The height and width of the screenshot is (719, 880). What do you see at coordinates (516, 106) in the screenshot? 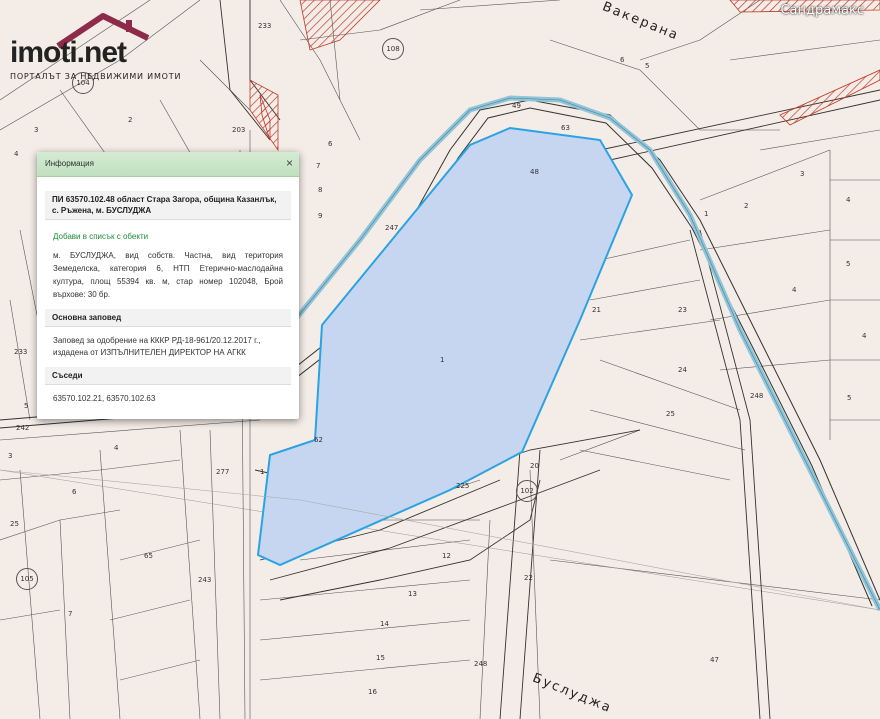
I see `parcel-label: 49` at bounding box center [516, 106].